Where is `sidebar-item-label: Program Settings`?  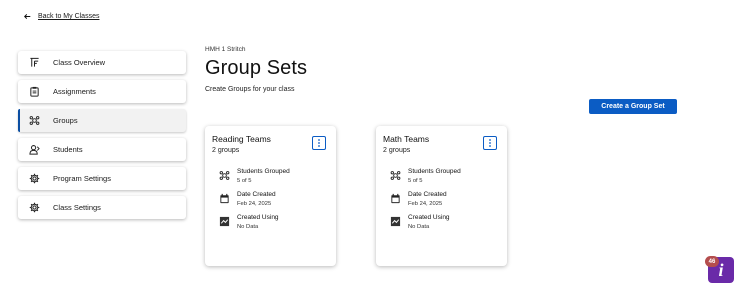 sidebar-item-label: Program Settings is located at coordinates (82, 178).